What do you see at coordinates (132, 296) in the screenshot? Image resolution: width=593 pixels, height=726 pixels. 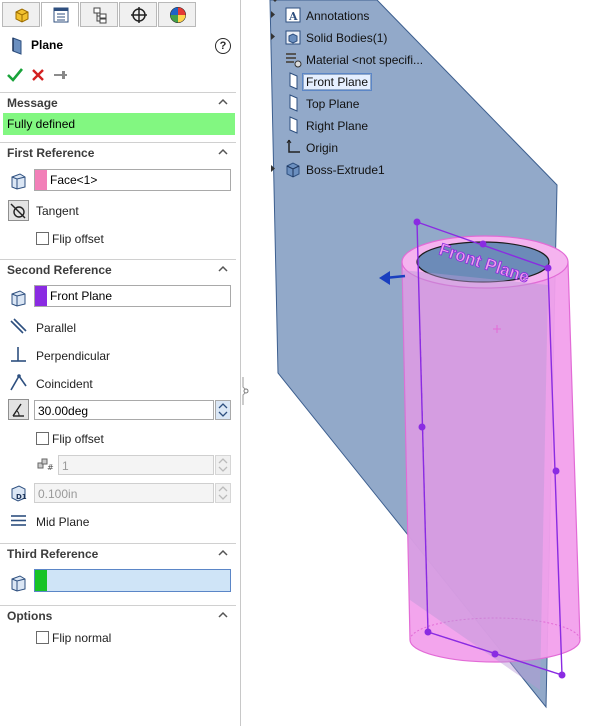 I see `second-reference-field: Front Plane` at bounding box center [132, 296].